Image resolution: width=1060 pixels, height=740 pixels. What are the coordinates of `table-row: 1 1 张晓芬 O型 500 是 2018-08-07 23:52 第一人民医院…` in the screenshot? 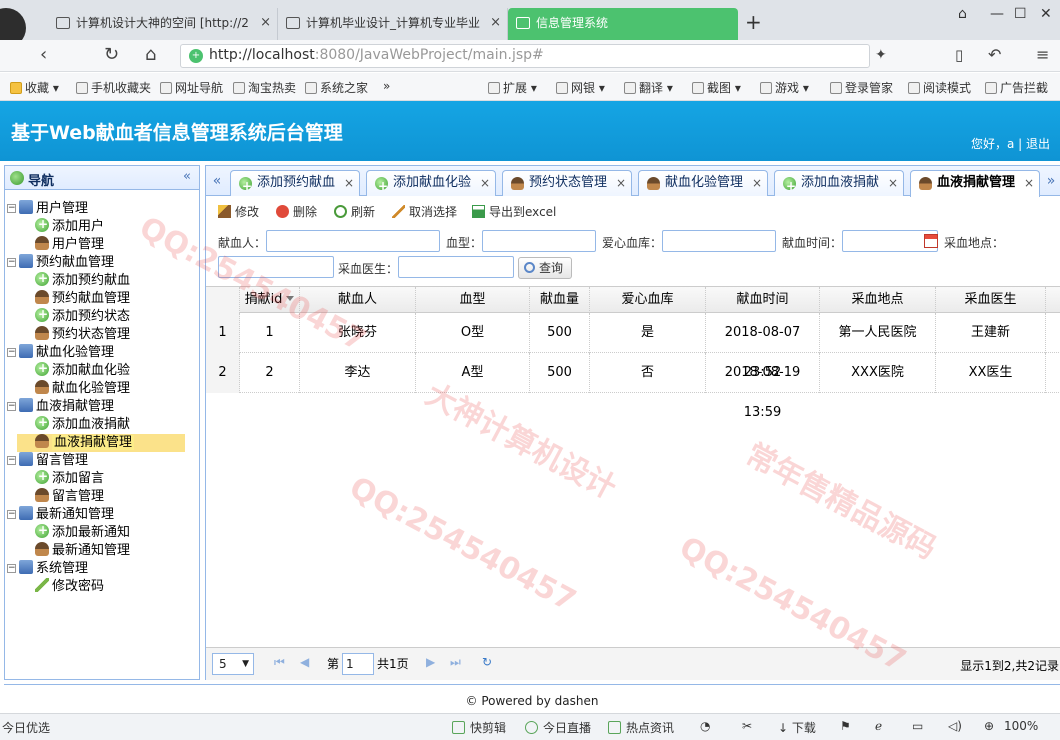 It's located at (633, 346).